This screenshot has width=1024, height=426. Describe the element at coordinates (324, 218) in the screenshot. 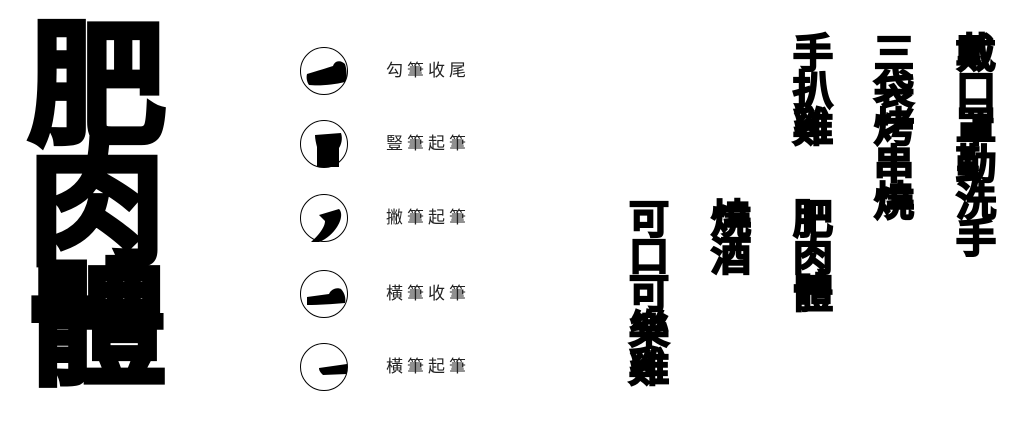

I see `left-falling-stroke-start-icon` at that location.